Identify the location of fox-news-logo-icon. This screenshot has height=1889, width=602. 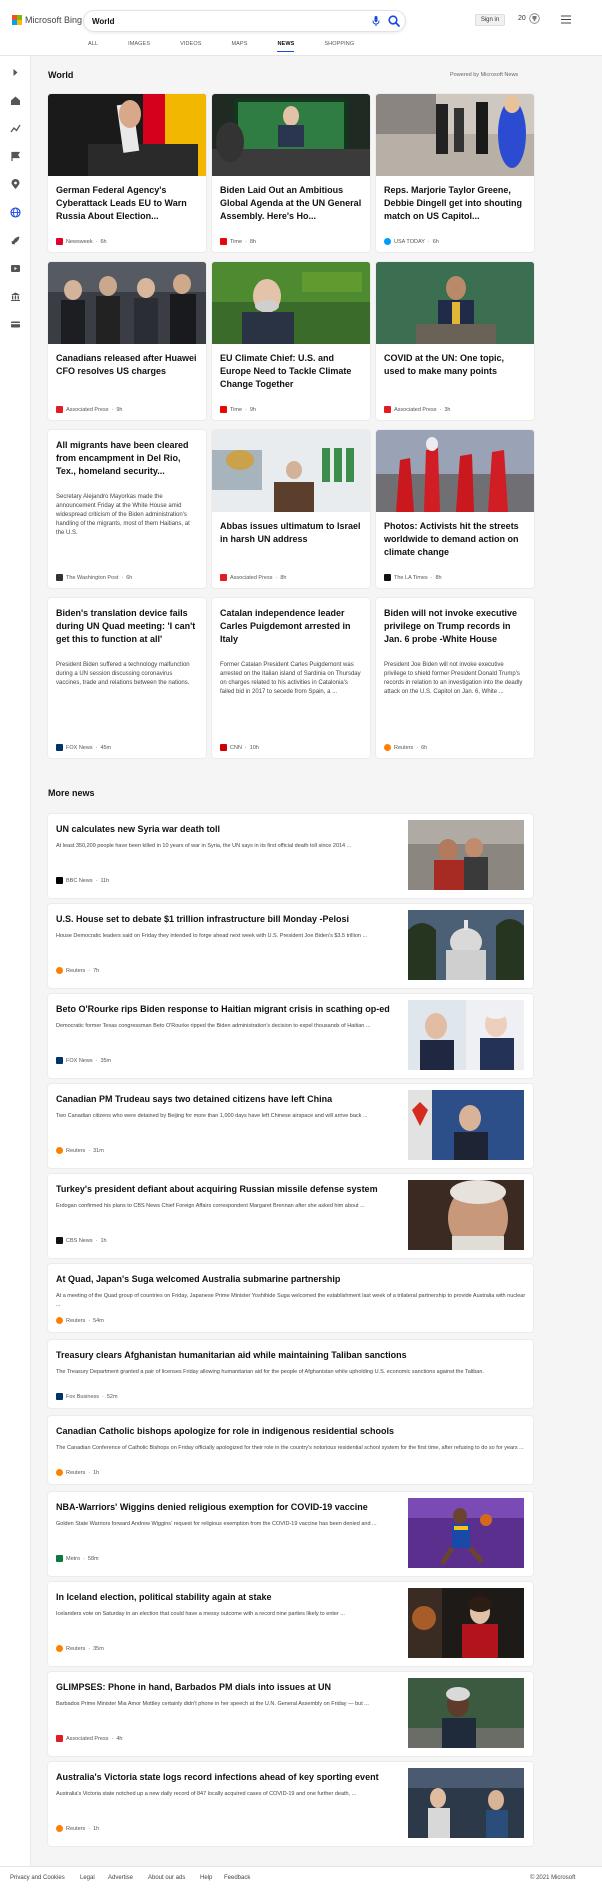
(59, 747).